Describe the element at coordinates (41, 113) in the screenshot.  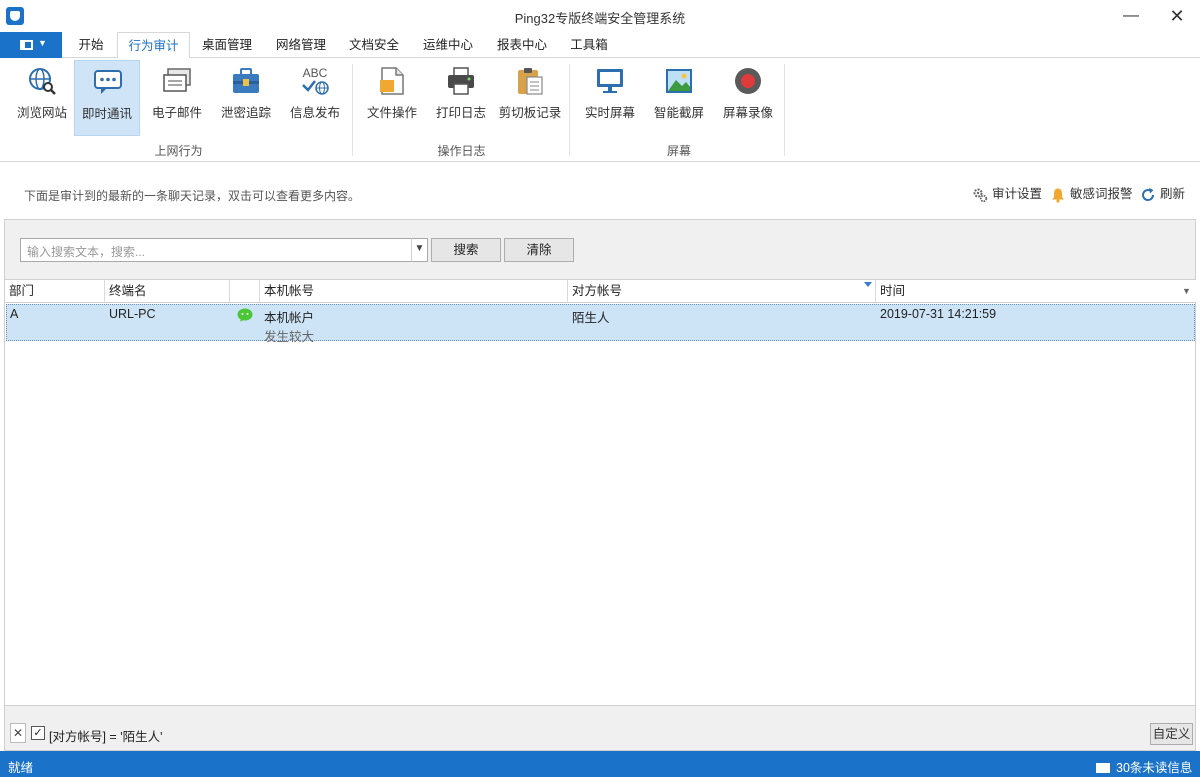
I see `browse-website-label: 浏览网站` at that location.